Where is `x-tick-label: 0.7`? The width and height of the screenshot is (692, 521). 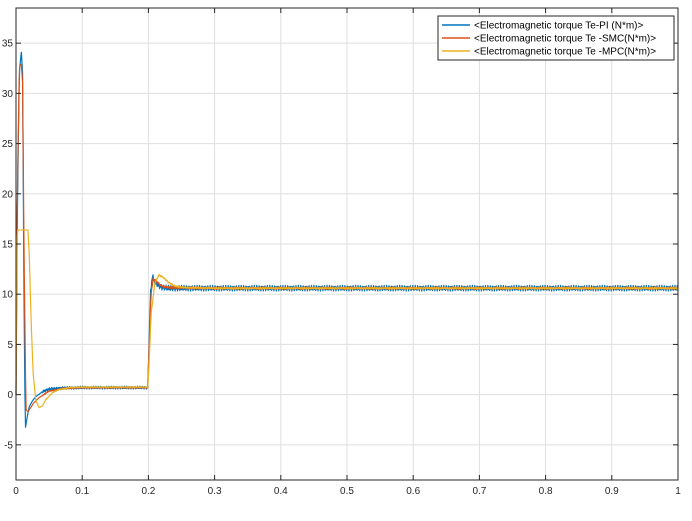 x-tick-label: 0.7 is located at coordinates (479, 491).